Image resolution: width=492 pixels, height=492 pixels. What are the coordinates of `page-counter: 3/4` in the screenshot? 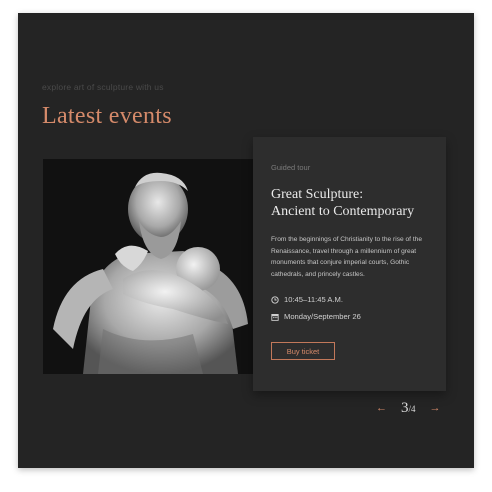 It's located at (408, 408).